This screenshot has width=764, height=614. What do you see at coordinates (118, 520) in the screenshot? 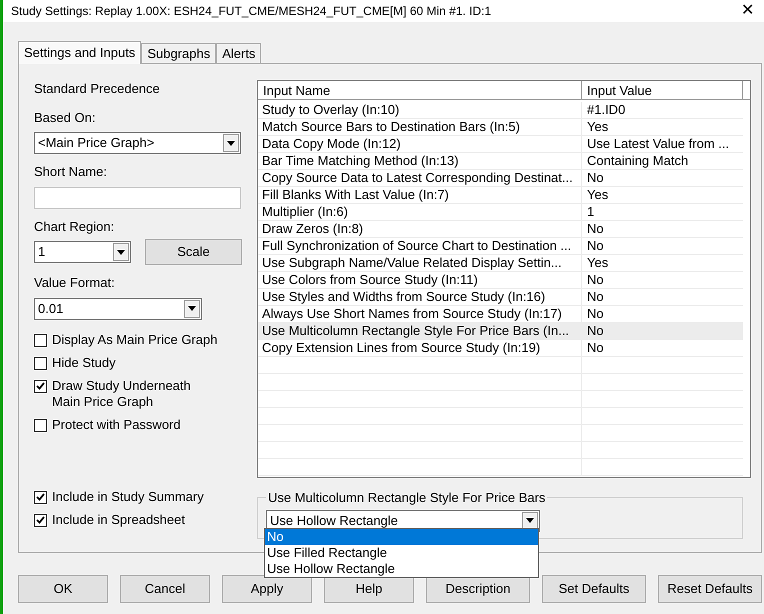
I see `checkbox-label: Include in Spreadsheet` at bounding box center [118, 520].